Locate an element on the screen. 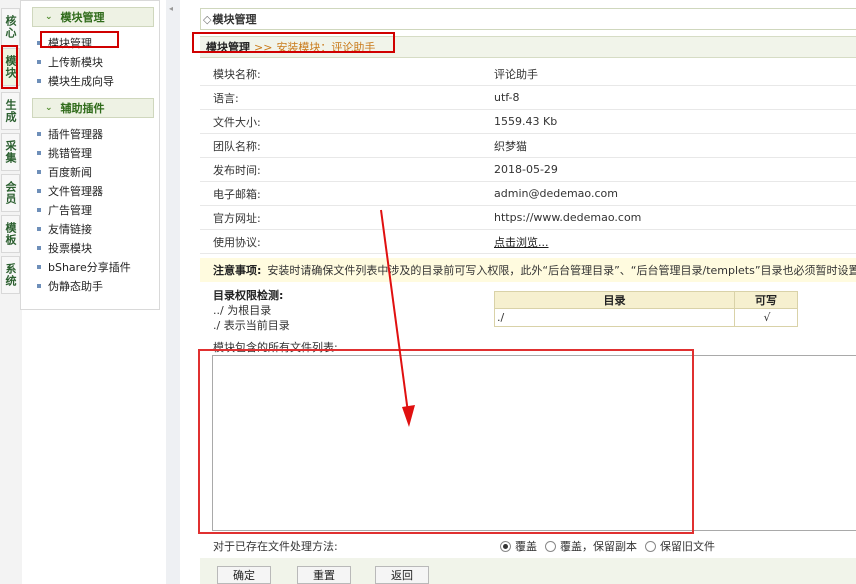  collapse-arrow-icon: ◂ is located at coordinates (171, 8).